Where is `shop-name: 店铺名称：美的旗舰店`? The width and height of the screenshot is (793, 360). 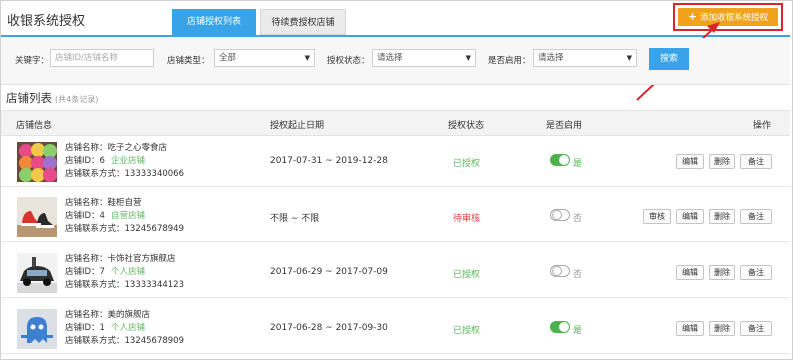 shop-name: 店铺名称：美的旗舰店 is located at coordinates (108, 315).